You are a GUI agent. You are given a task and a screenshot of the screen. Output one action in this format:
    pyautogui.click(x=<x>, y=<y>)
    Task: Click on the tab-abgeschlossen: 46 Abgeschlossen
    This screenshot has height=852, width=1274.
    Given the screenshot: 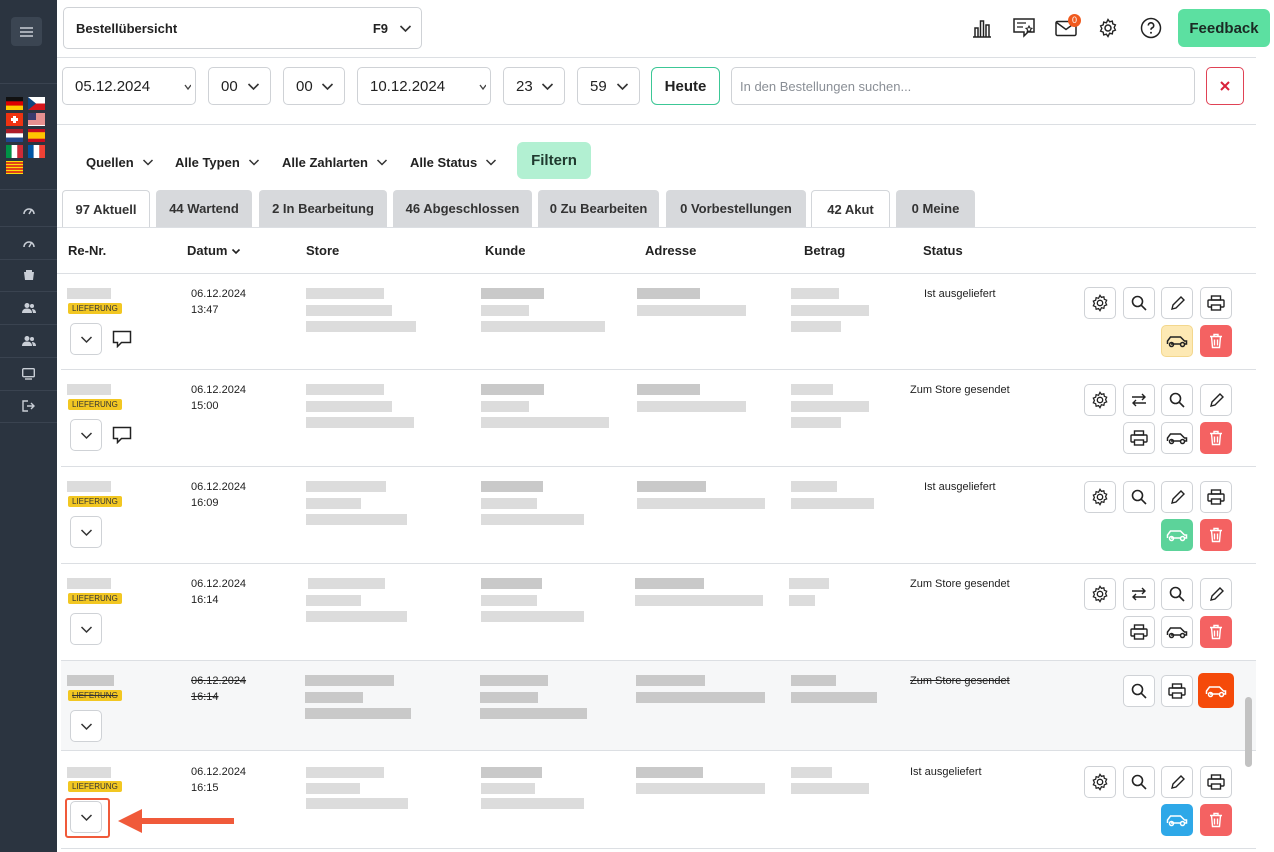 What is the action you would take?
    pyautogui.click(x=462, y=208)
    